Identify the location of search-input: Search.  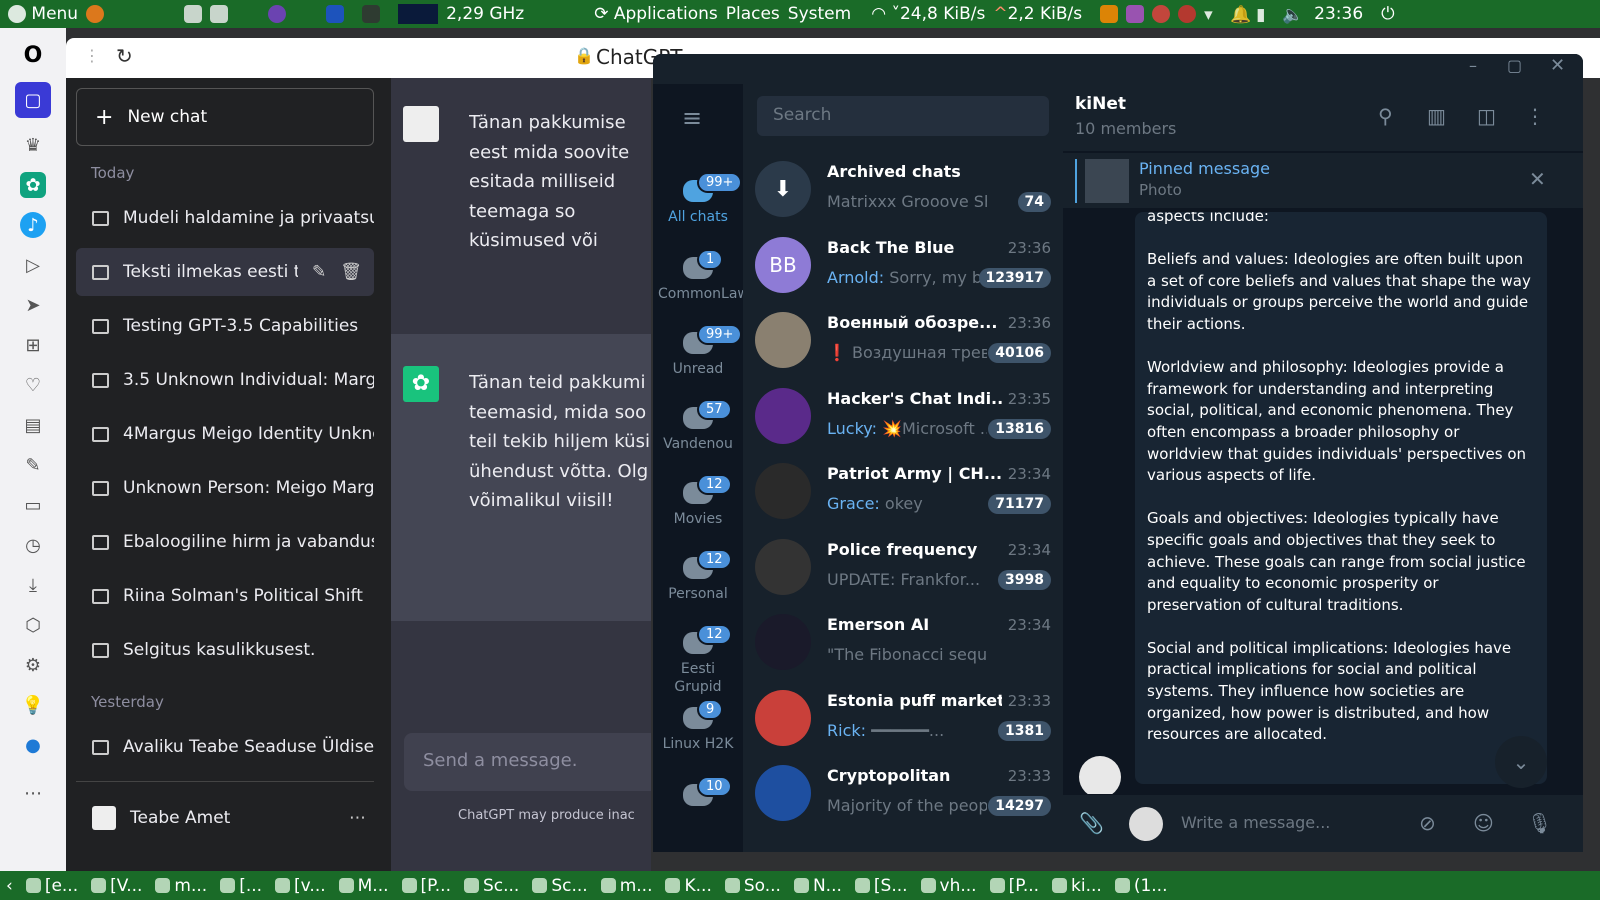
(903, 116).